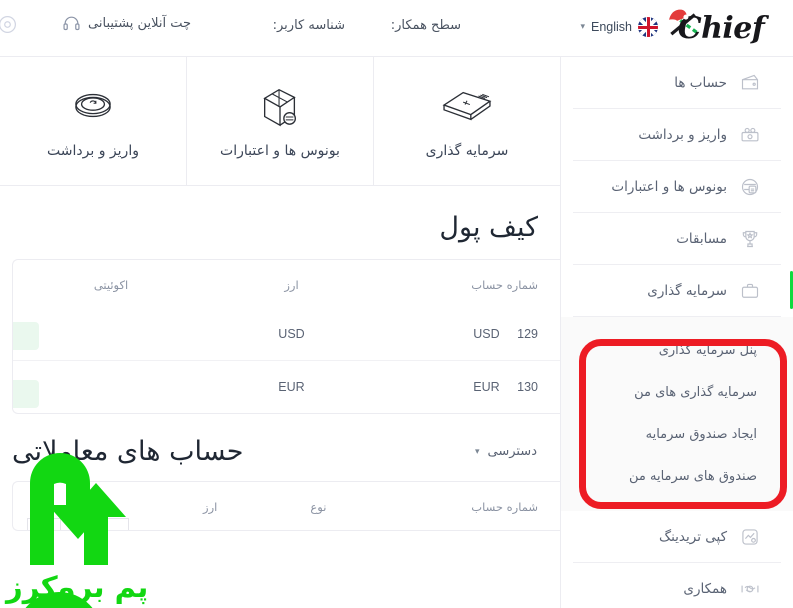 This screenshot has width=793, height=608. I want to click on submenu-item-create-fund: ایجاد صندوق سرمایه, so click(677, 434).